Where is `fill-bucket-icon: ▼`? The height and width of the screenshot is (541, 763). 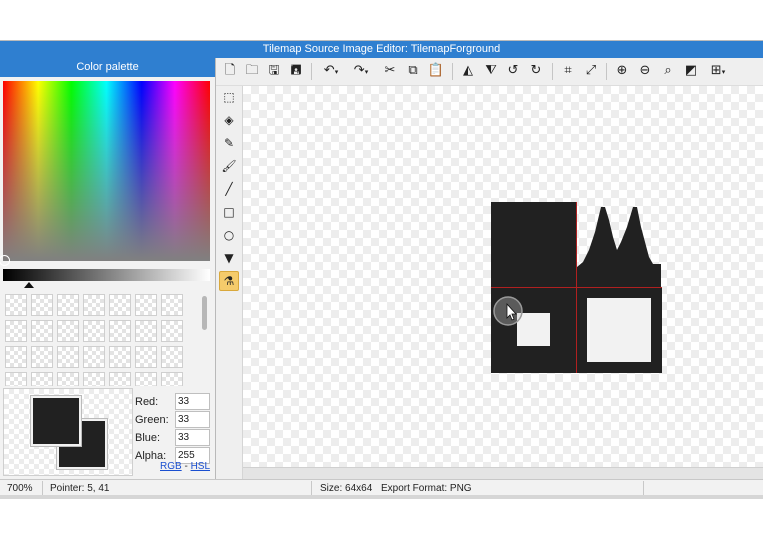
fill-bucket-icon: ▼ is located at coordinates (229, 258).